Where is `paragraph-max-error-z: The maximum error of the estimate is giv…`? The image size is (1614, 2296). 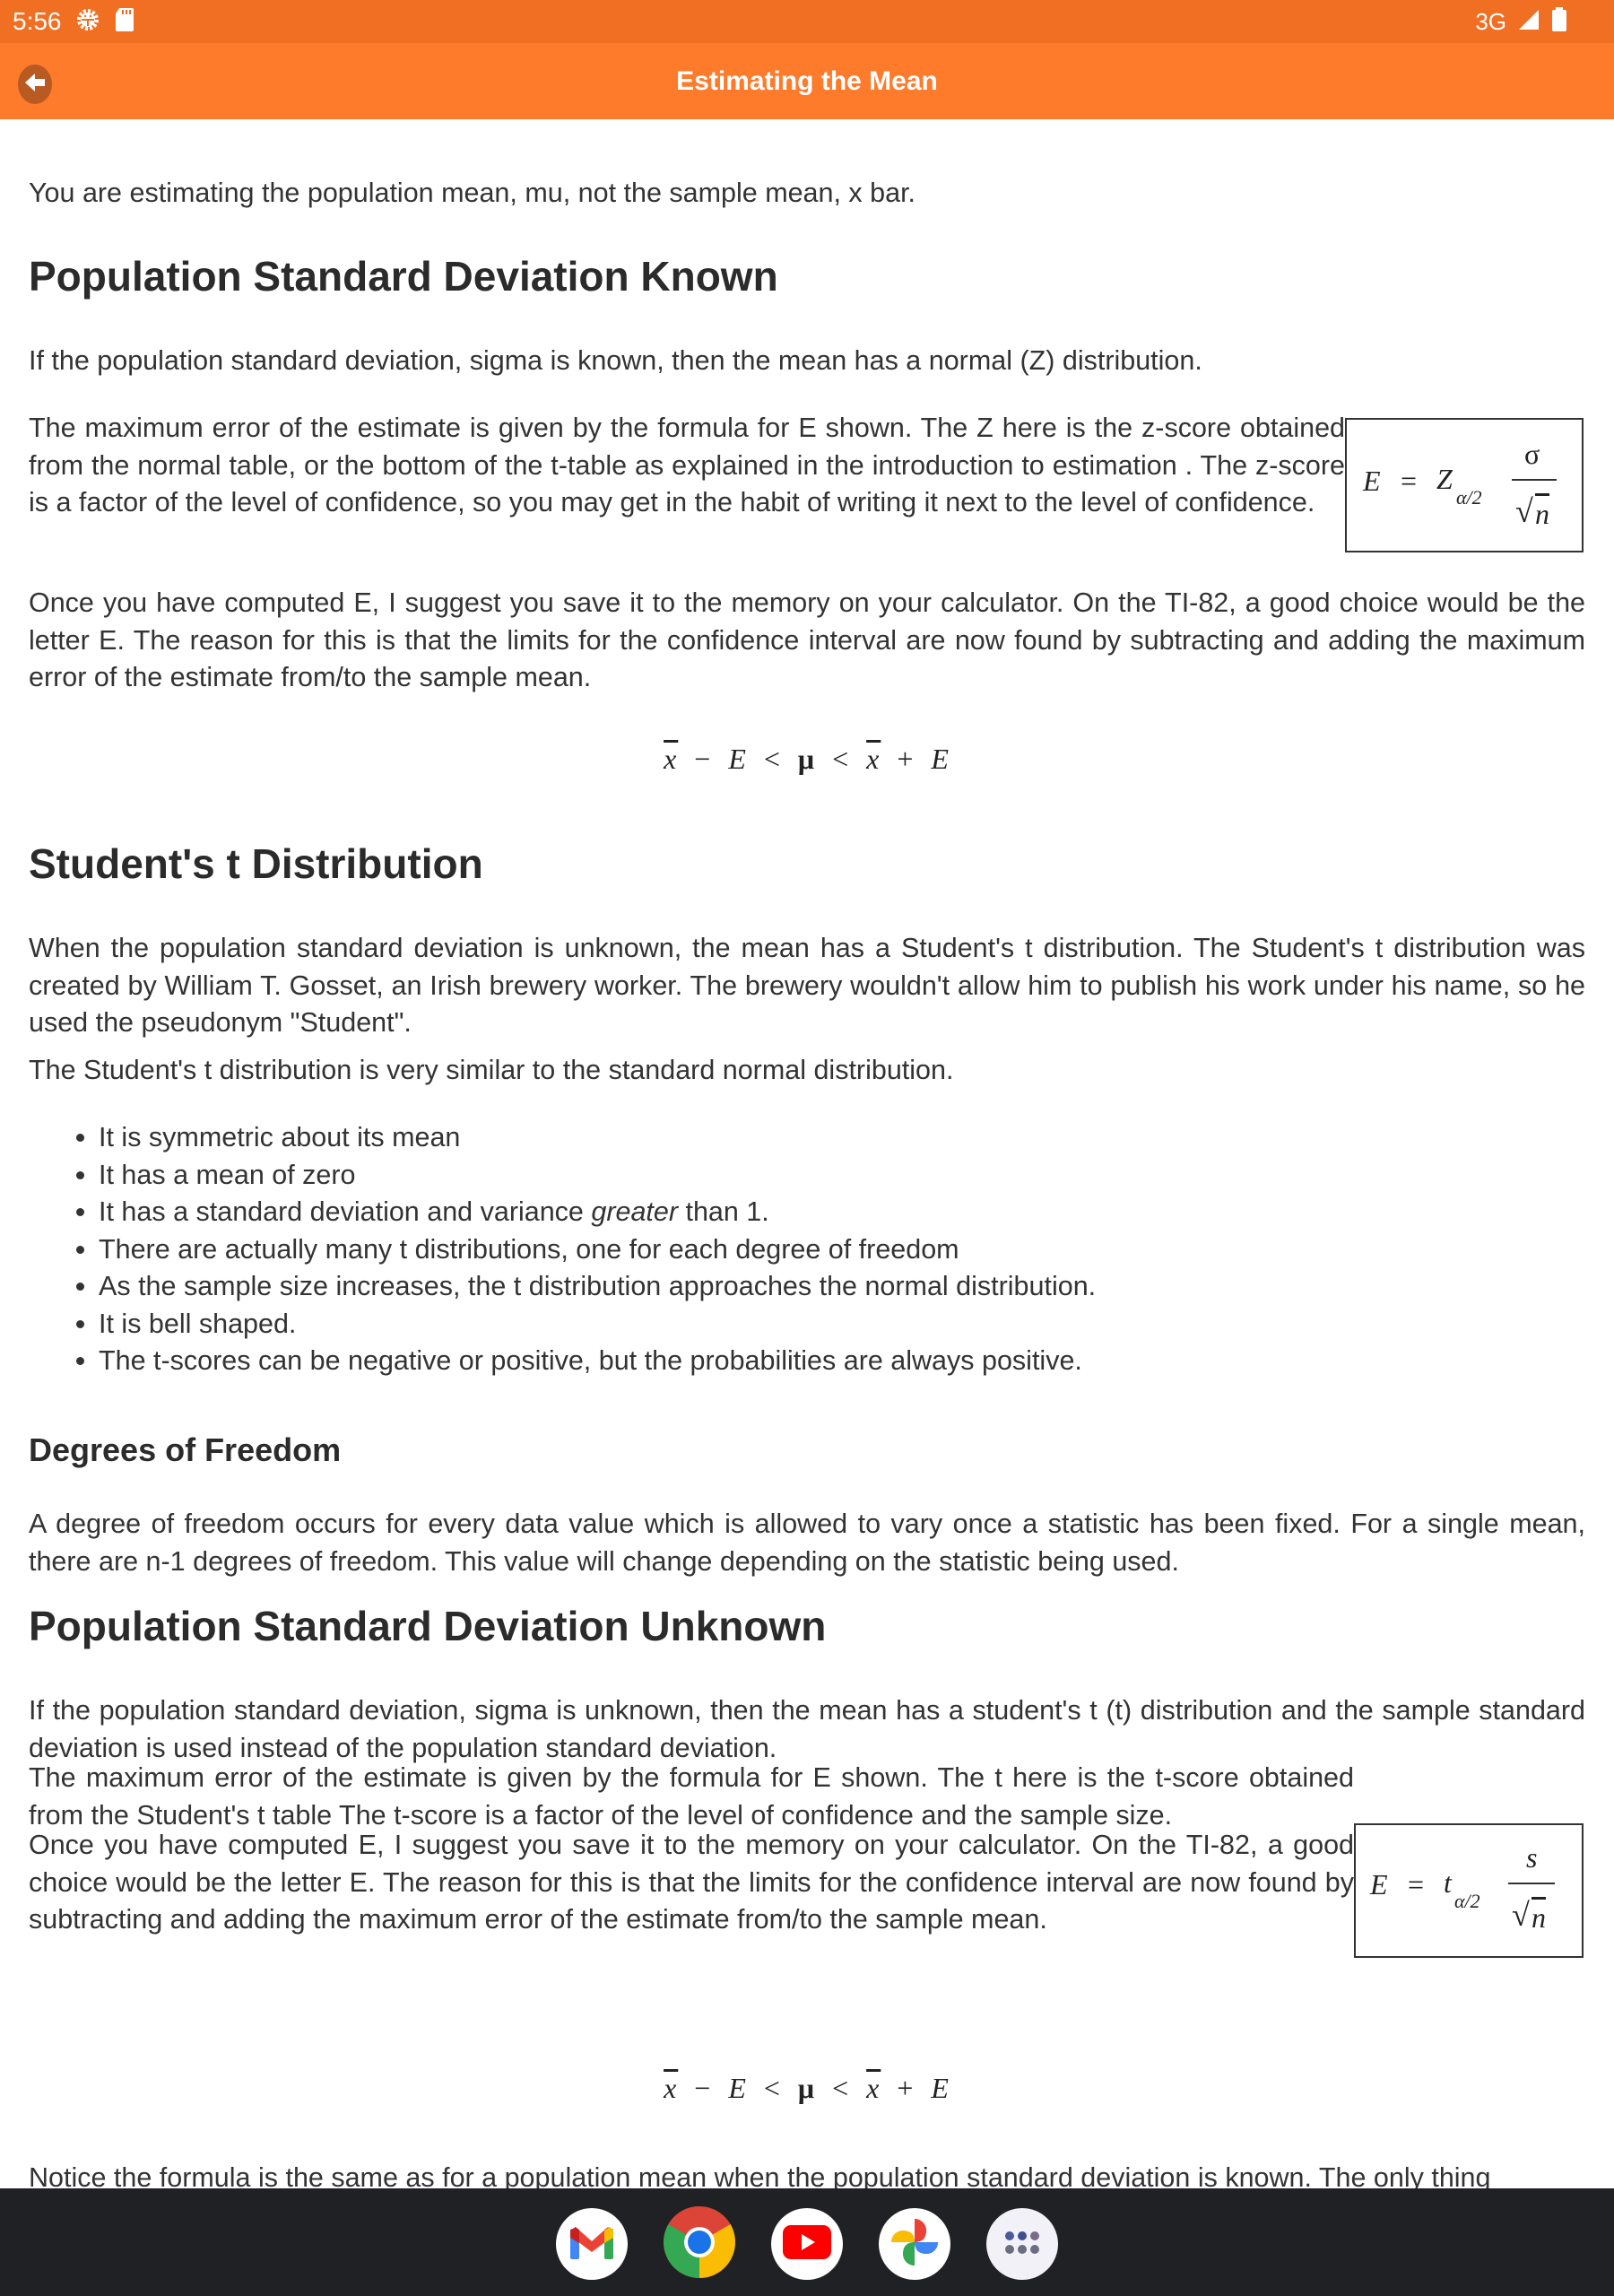 paragraph-max-error-z: The maximum error of the estimate is giv… is located at coordinates (687, 465).